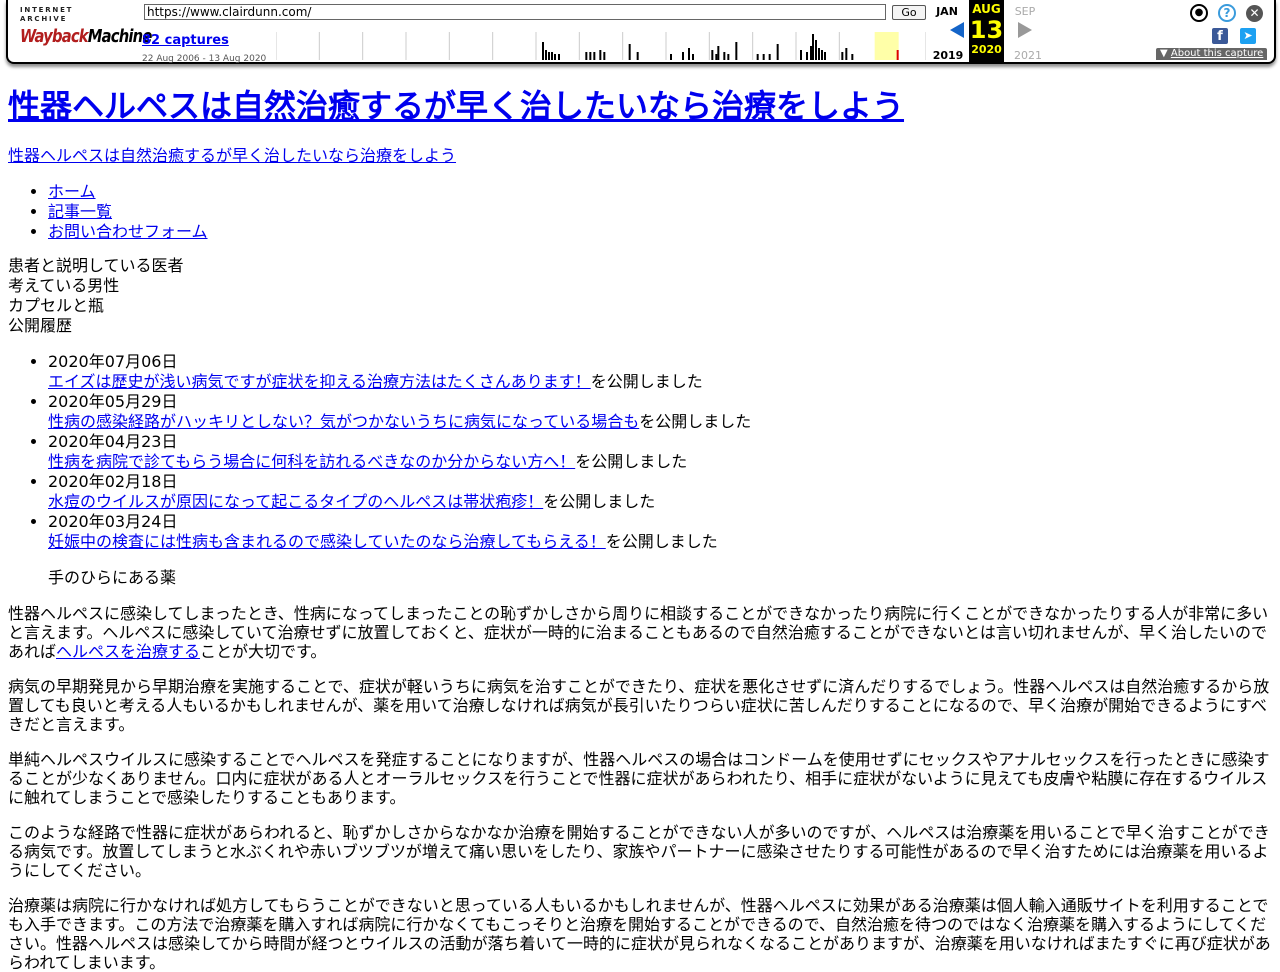 This screenshot has height=972, width=1280. I want to click on nav-item-contact: お問い合わせフォーム, so click(660, 232).